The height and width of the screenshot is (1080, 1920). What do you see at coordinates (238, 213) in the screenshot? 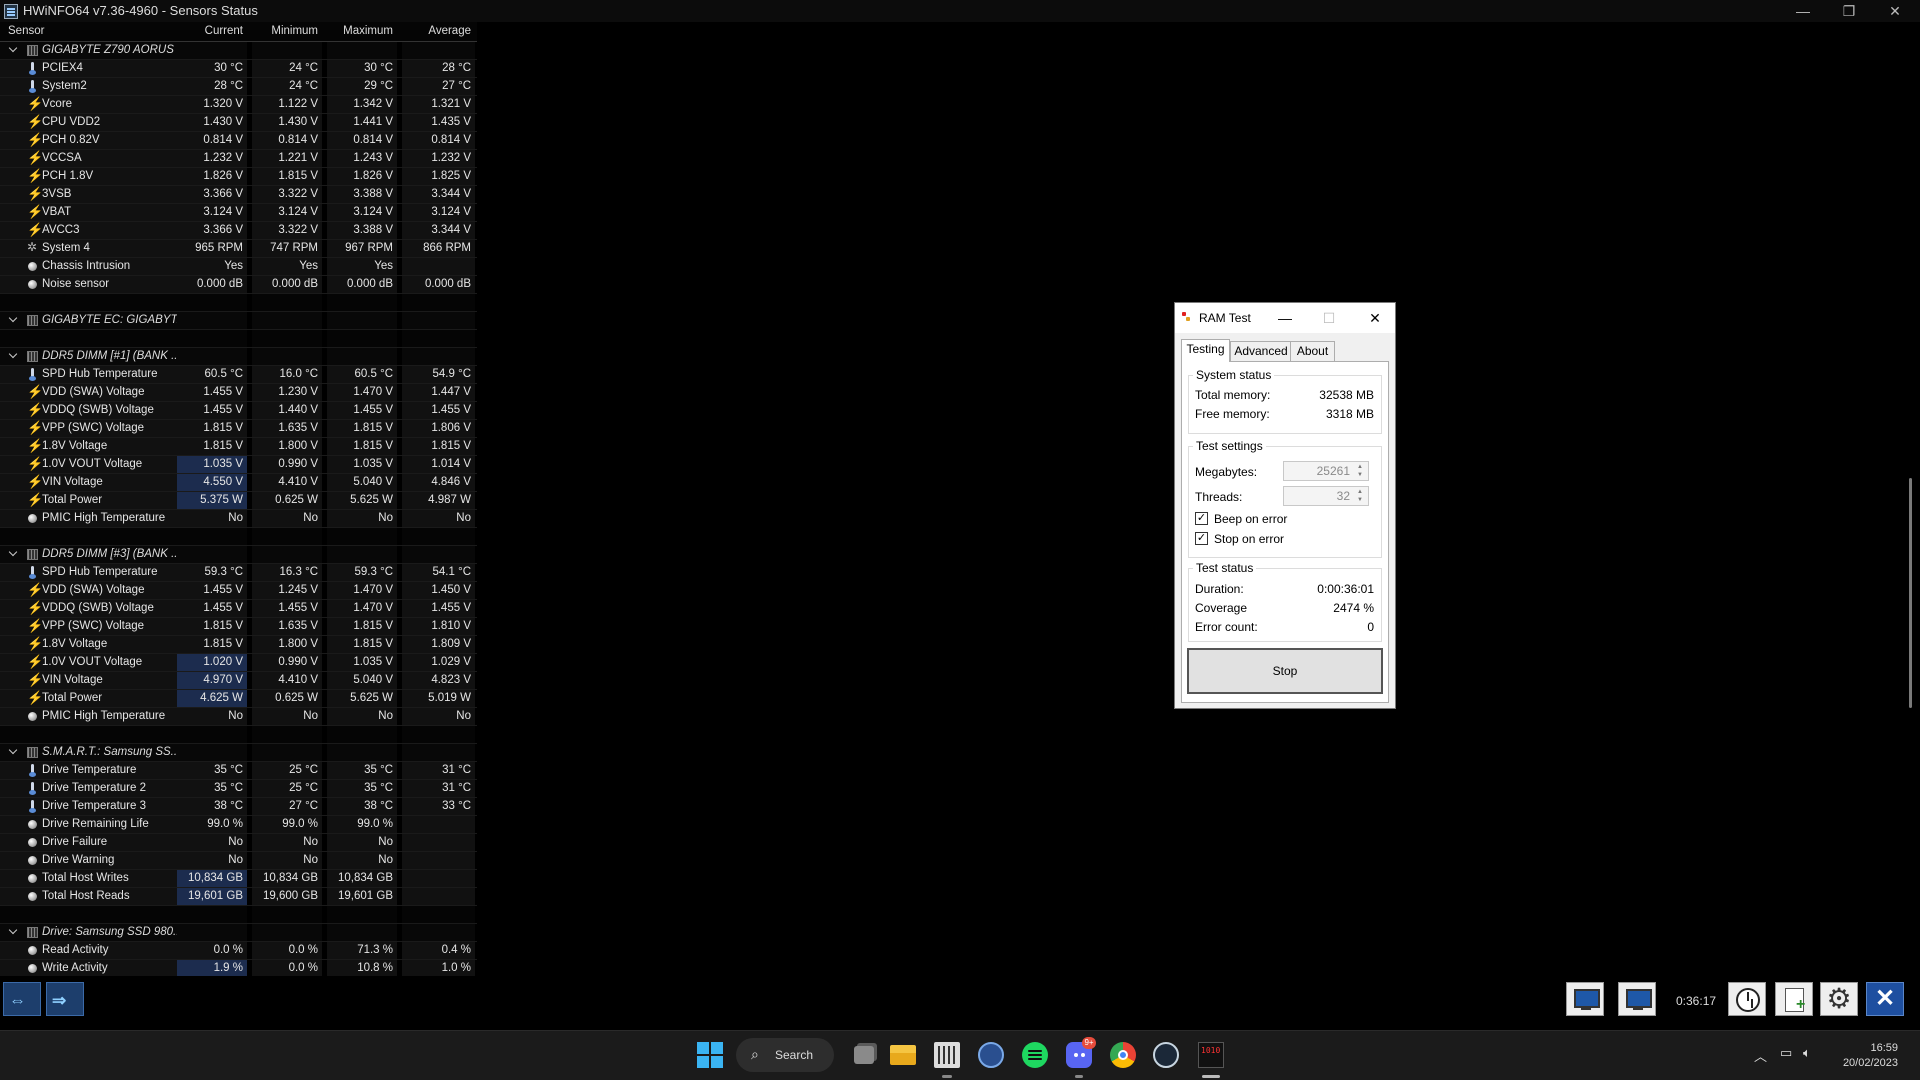
I see `sensor-row: VBAT 3.124 V 3.124 V 3.124 V 3.124 V` at bounding box center [238, 213].